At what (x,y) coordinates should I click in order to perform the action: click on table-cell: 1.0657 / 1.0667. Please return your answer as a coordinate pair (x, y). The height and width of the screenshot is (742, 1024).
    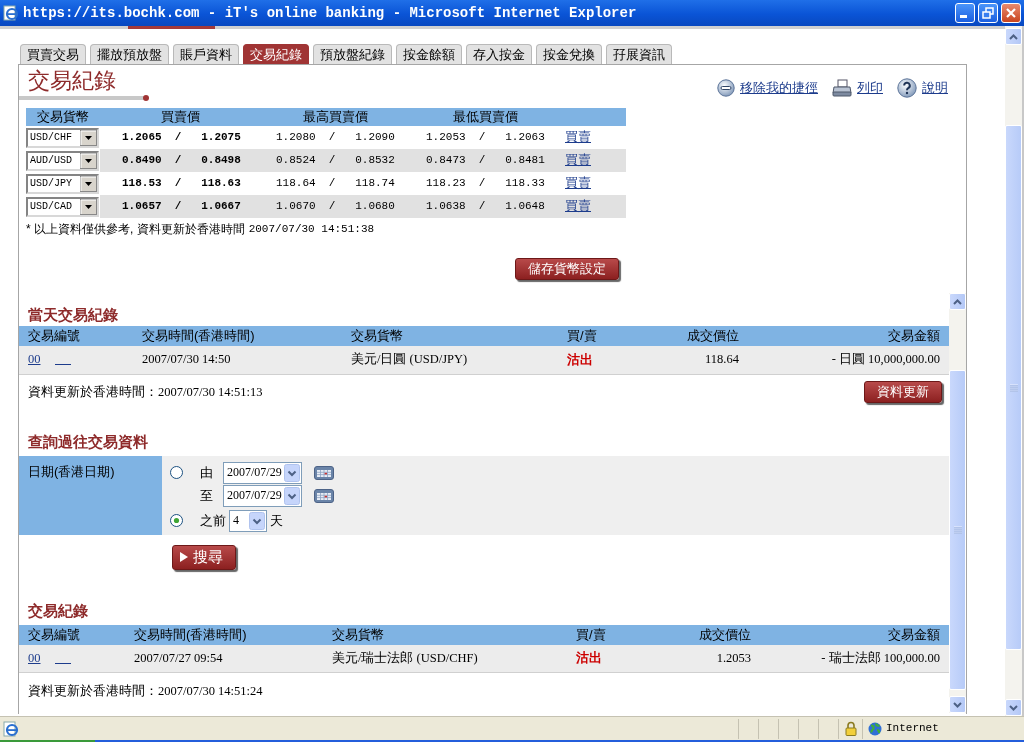
    Looking at the image, I should click on (180, 206).